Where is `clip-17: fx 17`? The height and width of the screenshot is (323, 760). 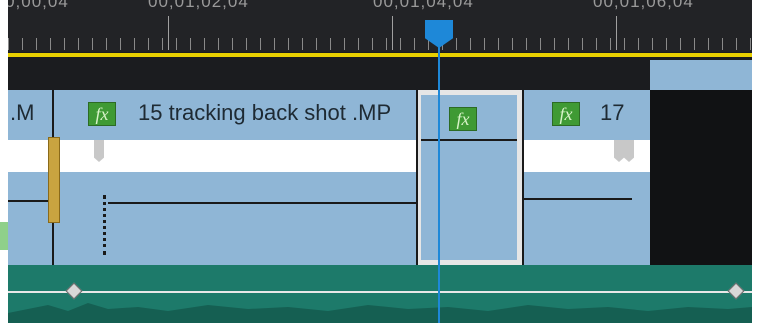
clip-17: fx 17 is located at coordinates (586, 177).